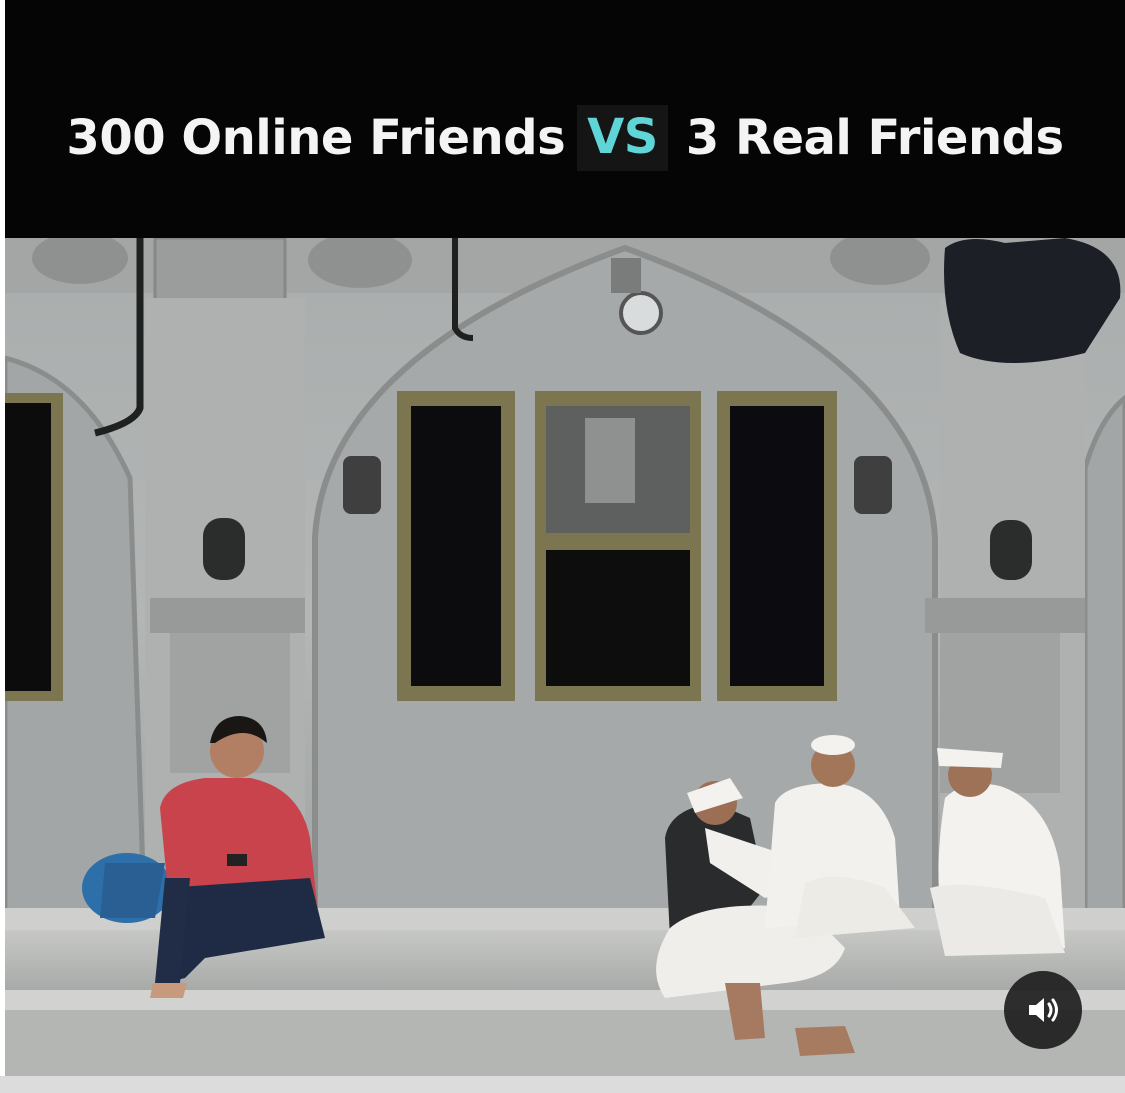  Describe the element at coordinates (362, 485) in the screenshot. I see `wall-lamp-left` at that location.